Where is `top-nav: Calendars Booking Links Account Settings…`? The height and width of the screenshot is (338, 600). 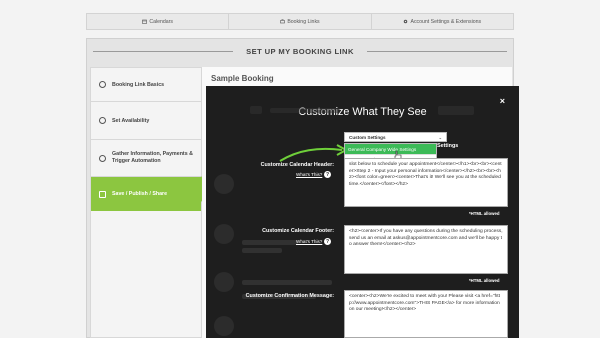 top-nav: Calendars Booking Links Account Settings… is located at coordinates (300, 21).